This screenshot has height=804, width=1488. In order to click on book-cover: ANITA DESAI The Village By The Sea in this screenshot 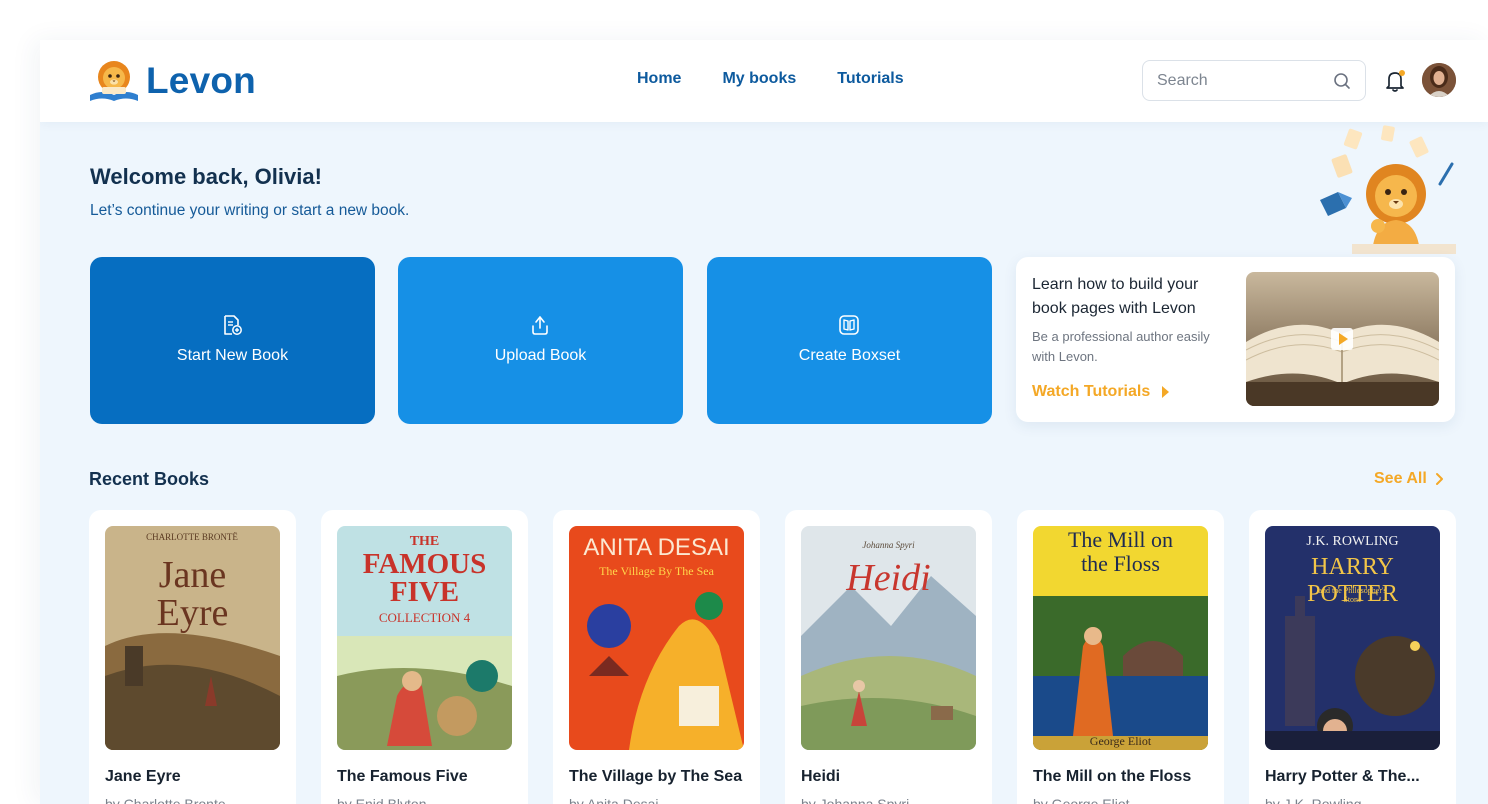, I will do `click(656, 638)`.